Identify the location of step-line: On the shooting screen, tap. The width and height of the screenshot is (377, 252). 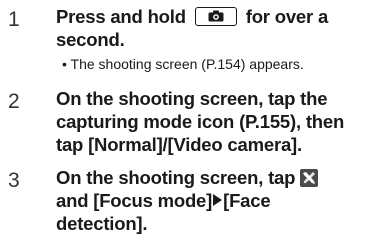
(214, 177).